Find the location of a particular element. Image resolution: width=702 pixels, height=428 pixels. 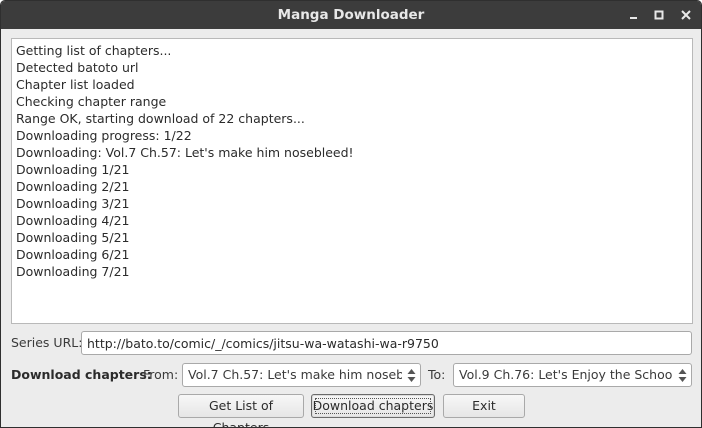

to-chapter-select: Vol.9 Ch.76: Let's Enjoy the School Trip is located at coordinates (572, 375).